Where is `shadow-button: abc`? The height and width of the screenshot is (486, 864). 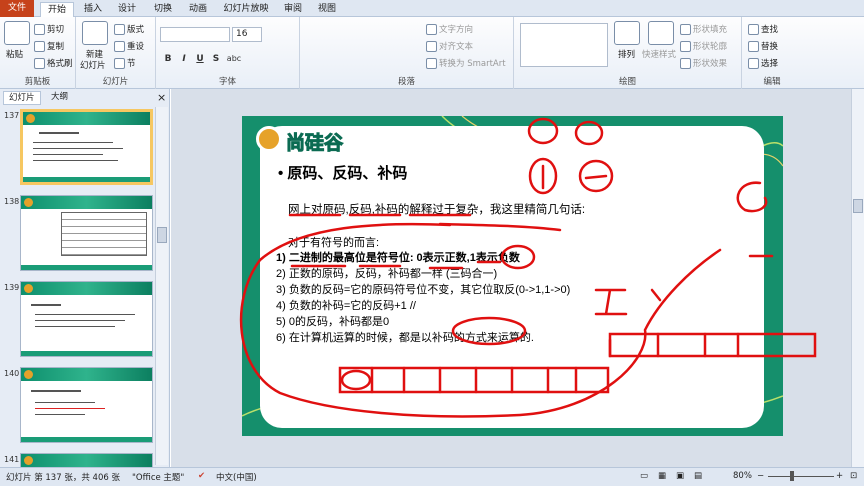
shadow-button: abc is located at coordinates (234, 59).